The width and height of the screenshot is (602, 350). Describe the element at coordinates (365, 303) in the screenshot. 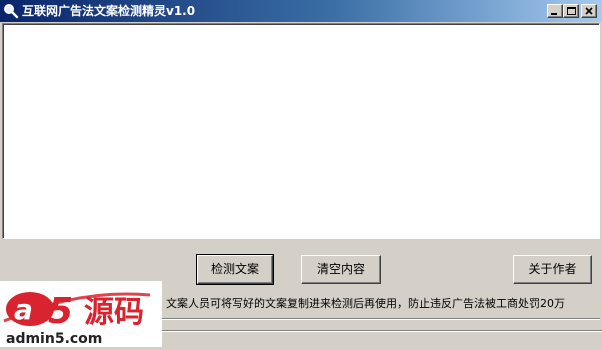

I see `usage-notice: 文案人员可将写好的文案复制进来检测后再使用，防止违反广告法被工商处罚20万` at that location.